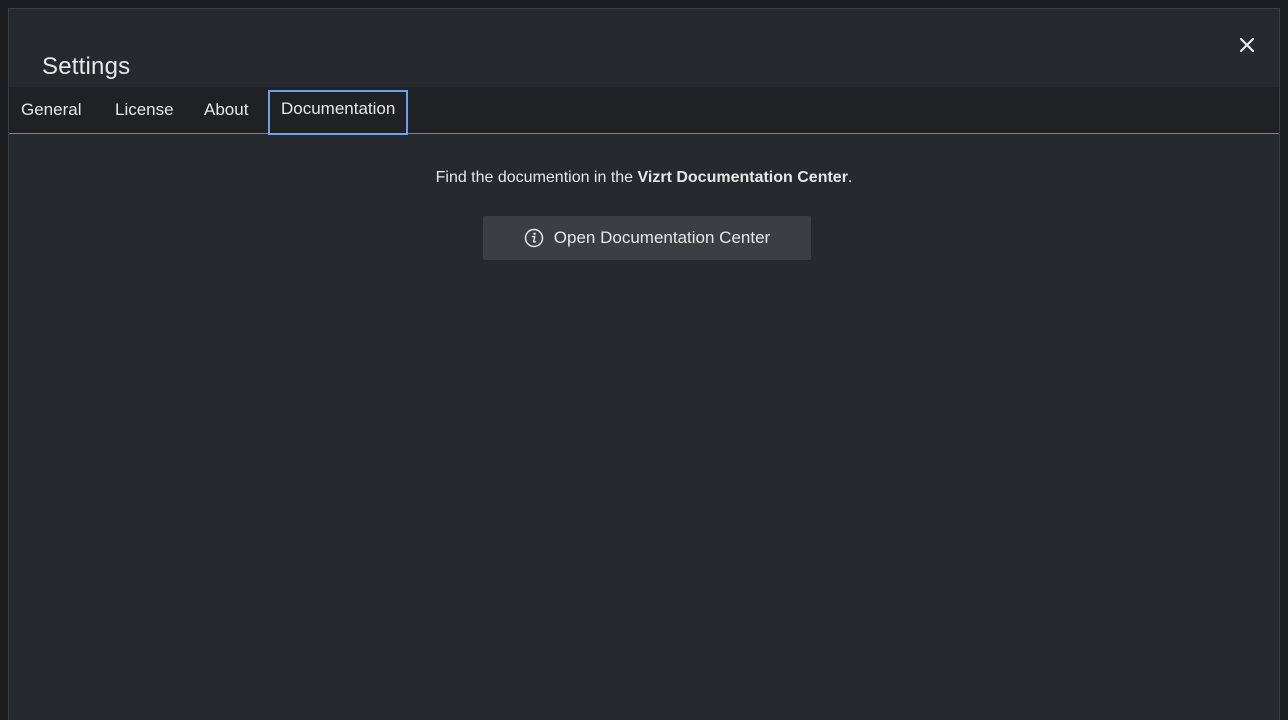  What do you see at coordinates (742, 177) in the screenshot?
I see `documentation-center-name: Vizrt Documentation Center` at bounding box center [742, 177].